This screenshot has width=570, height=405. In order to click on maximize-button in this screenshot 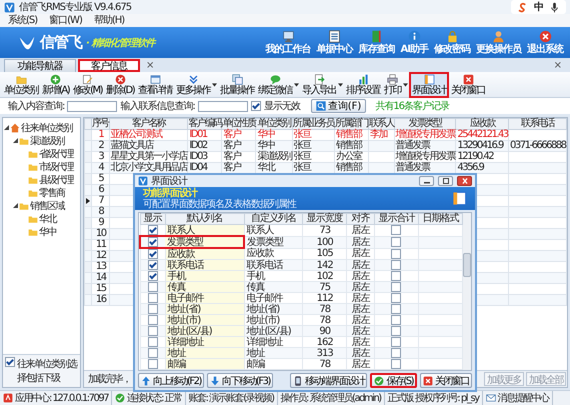, I will do `click(445, 181)`.